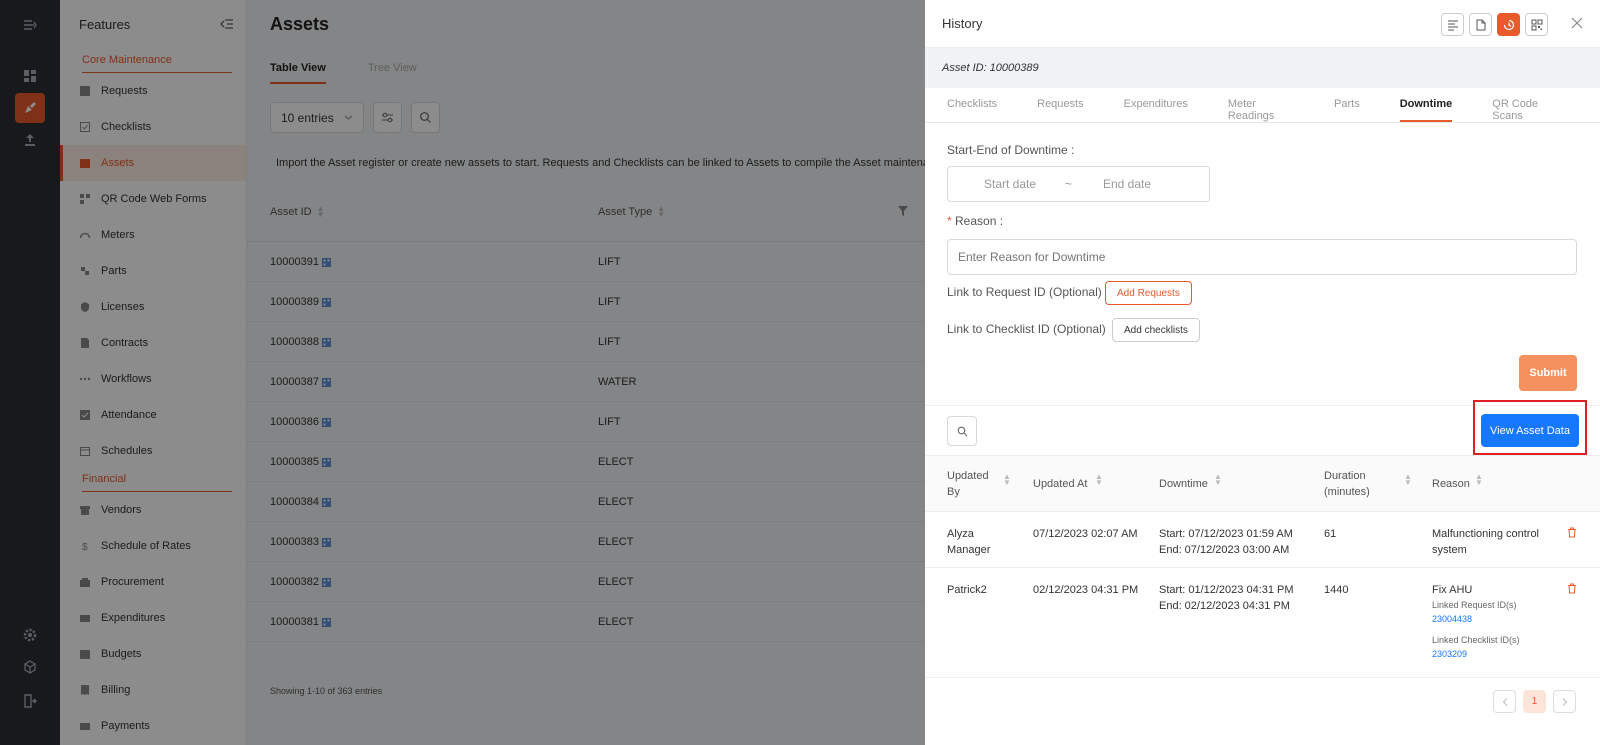  What do you see at coordinates (1426, 105) in the screenshot?
I see `tab-downtime: Downtime` at bounding box center [1426, 105].